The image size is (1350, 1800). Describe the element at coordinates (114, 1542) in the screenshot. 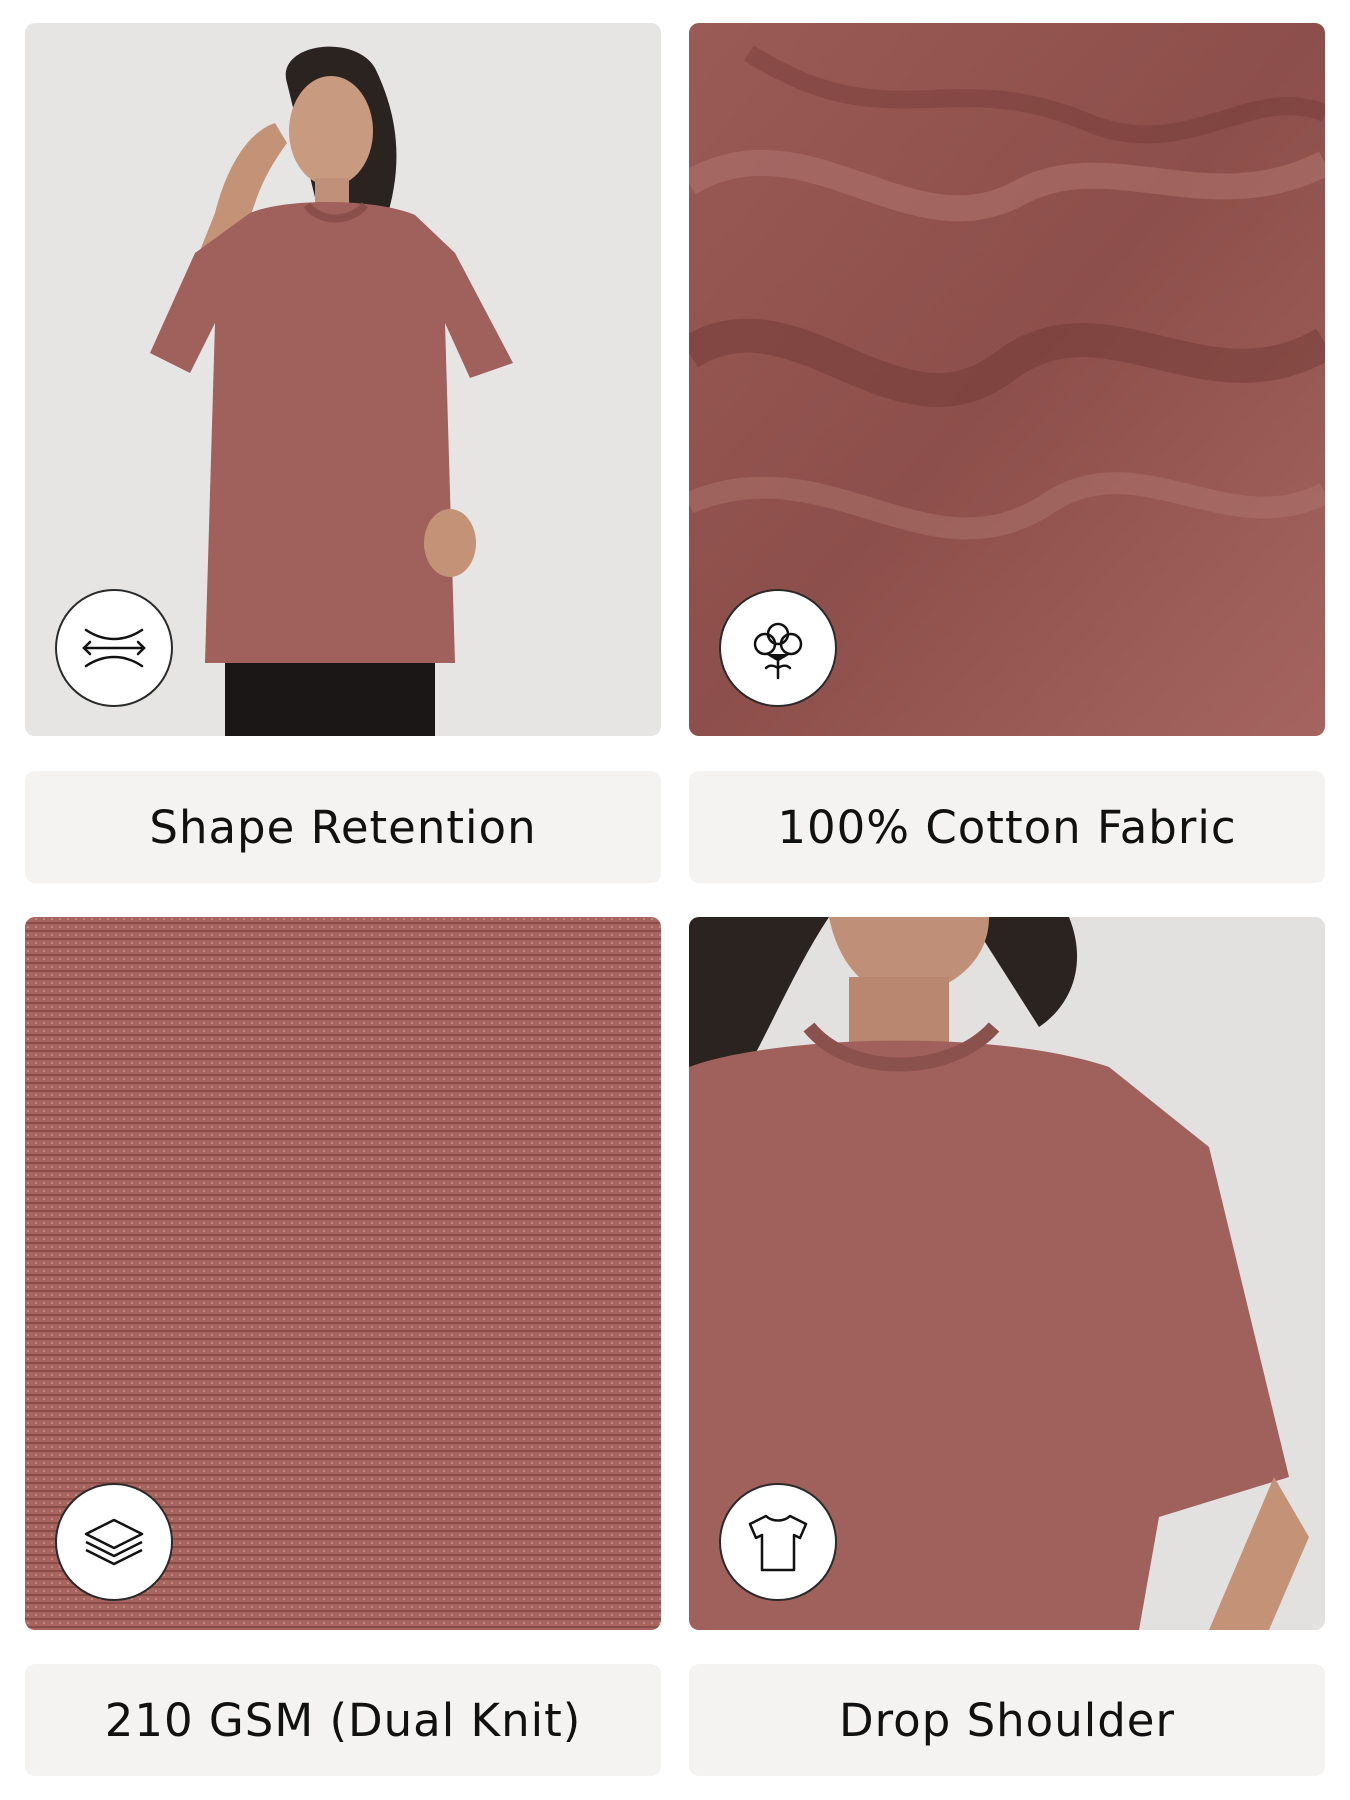

I see `layers-icon` at that location.